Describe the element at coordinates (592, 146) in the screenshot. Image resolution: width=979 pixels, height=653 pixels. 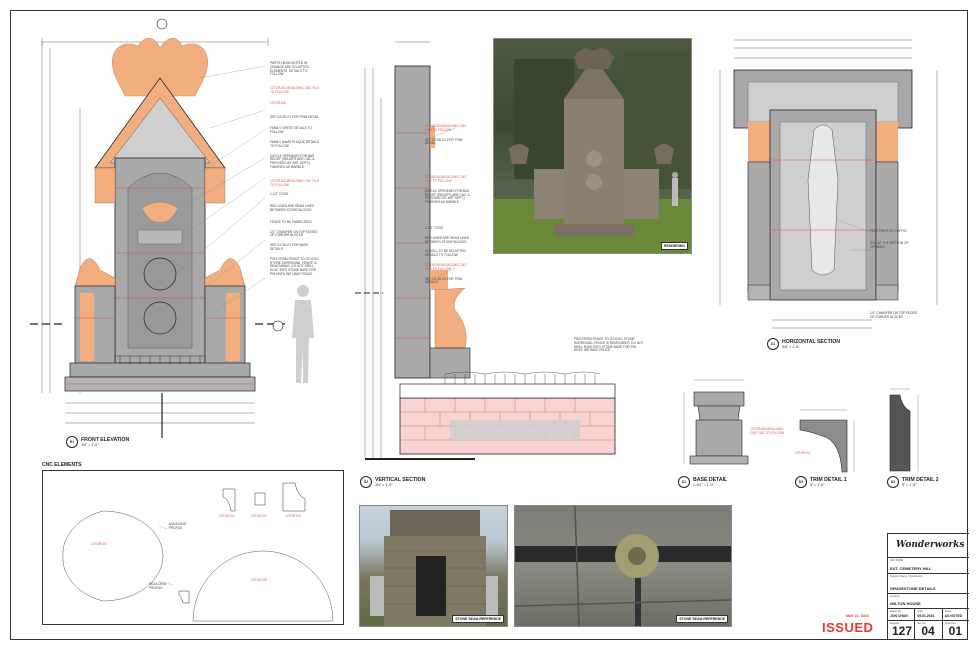
I see `rendering-photo: RENDERING` at that location.